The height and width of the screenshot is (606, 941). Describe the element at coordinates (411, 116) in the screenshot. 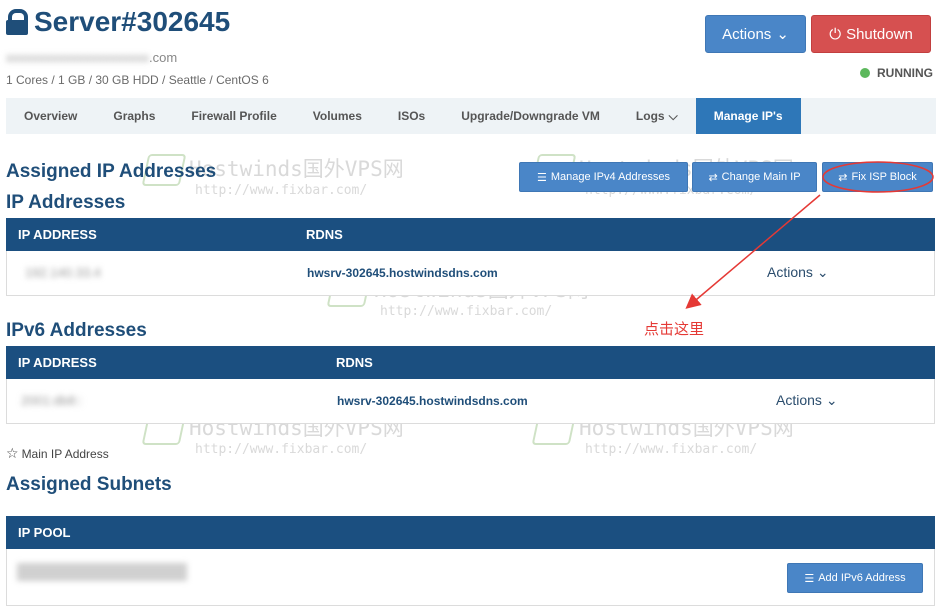

I see `tab-isos: ISOs` at that location.